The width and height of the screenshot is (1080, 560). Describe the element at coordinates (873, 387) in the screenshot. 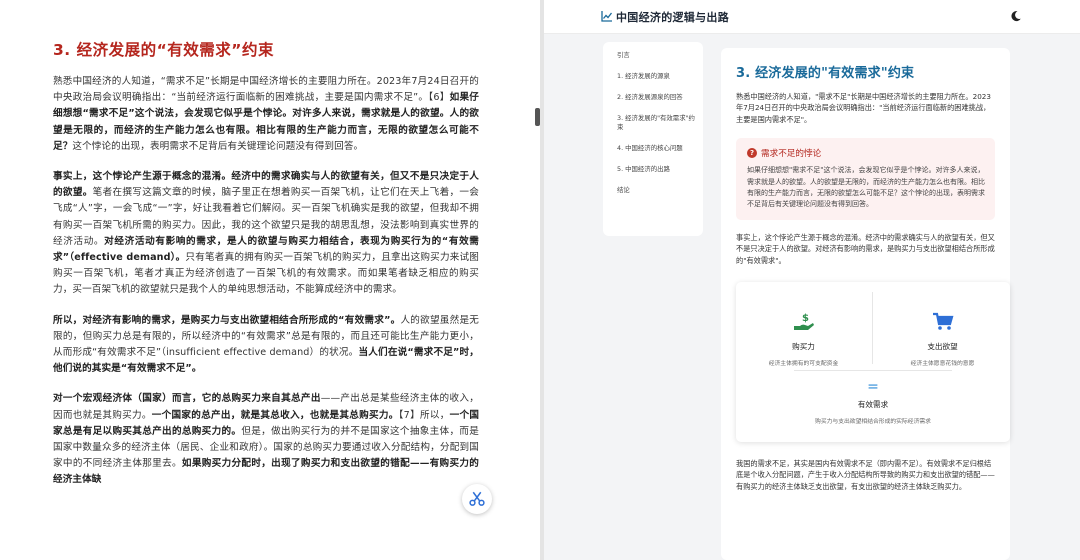

I see `equals-icon: =` at that location.